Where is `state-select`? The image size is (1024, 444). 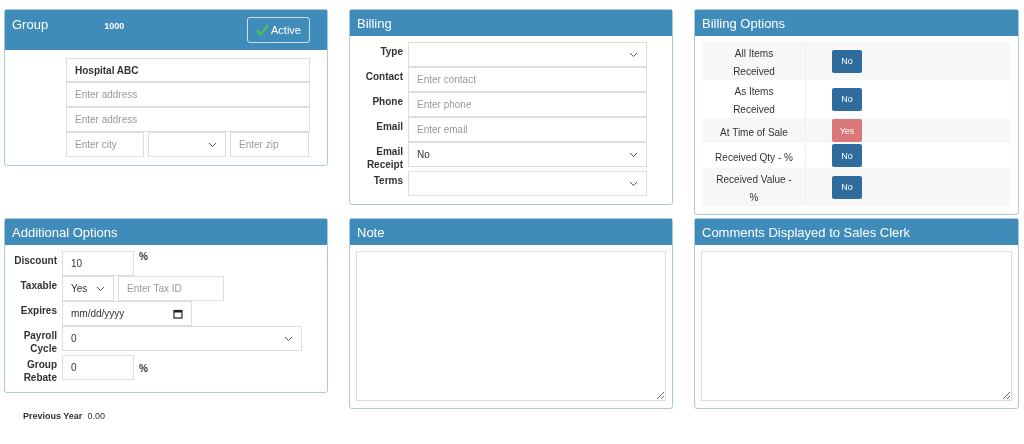 state-select is located at coordinates (187, 144).